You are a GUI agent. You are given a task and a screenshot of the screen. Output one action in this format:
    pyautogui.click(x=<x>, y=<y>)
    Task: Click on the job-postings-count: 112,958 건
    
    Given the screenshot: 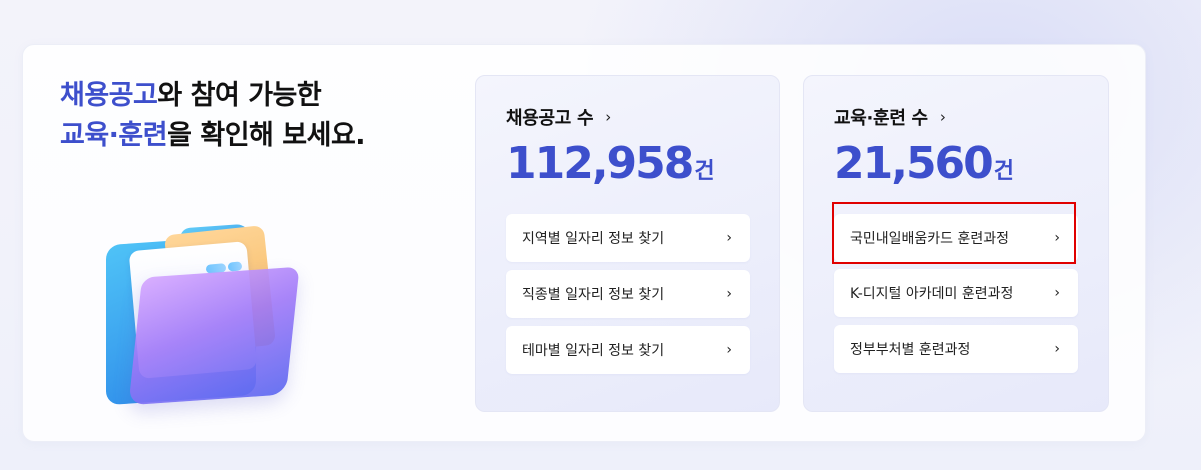 What is the action you would take?
    pyautogui.click(x=610, y=163)
    